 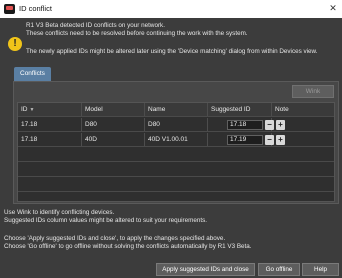 I want to click on tab-conflicts: Conflicts, so click(x=32, y=74).